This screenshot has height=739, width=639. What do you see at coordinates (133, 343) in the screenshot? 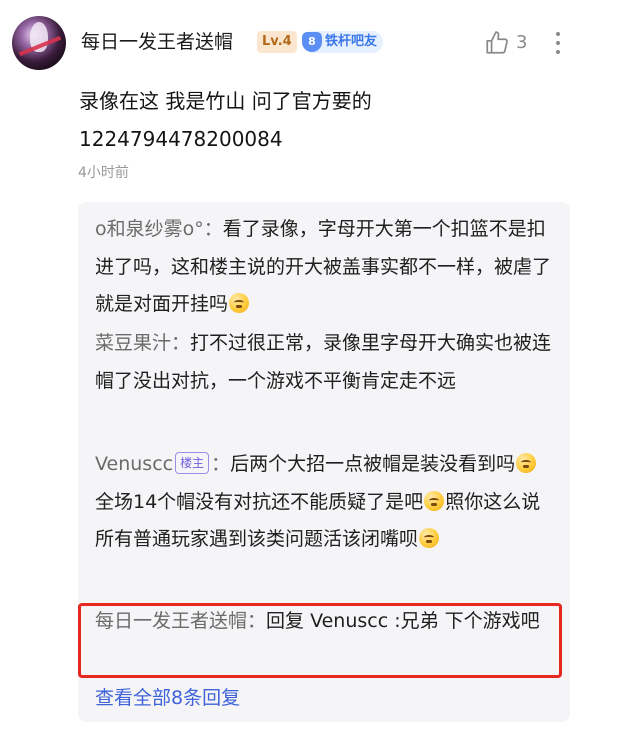
I see `reply-author: 菜豆果汁` at bounding box center [133, 343].